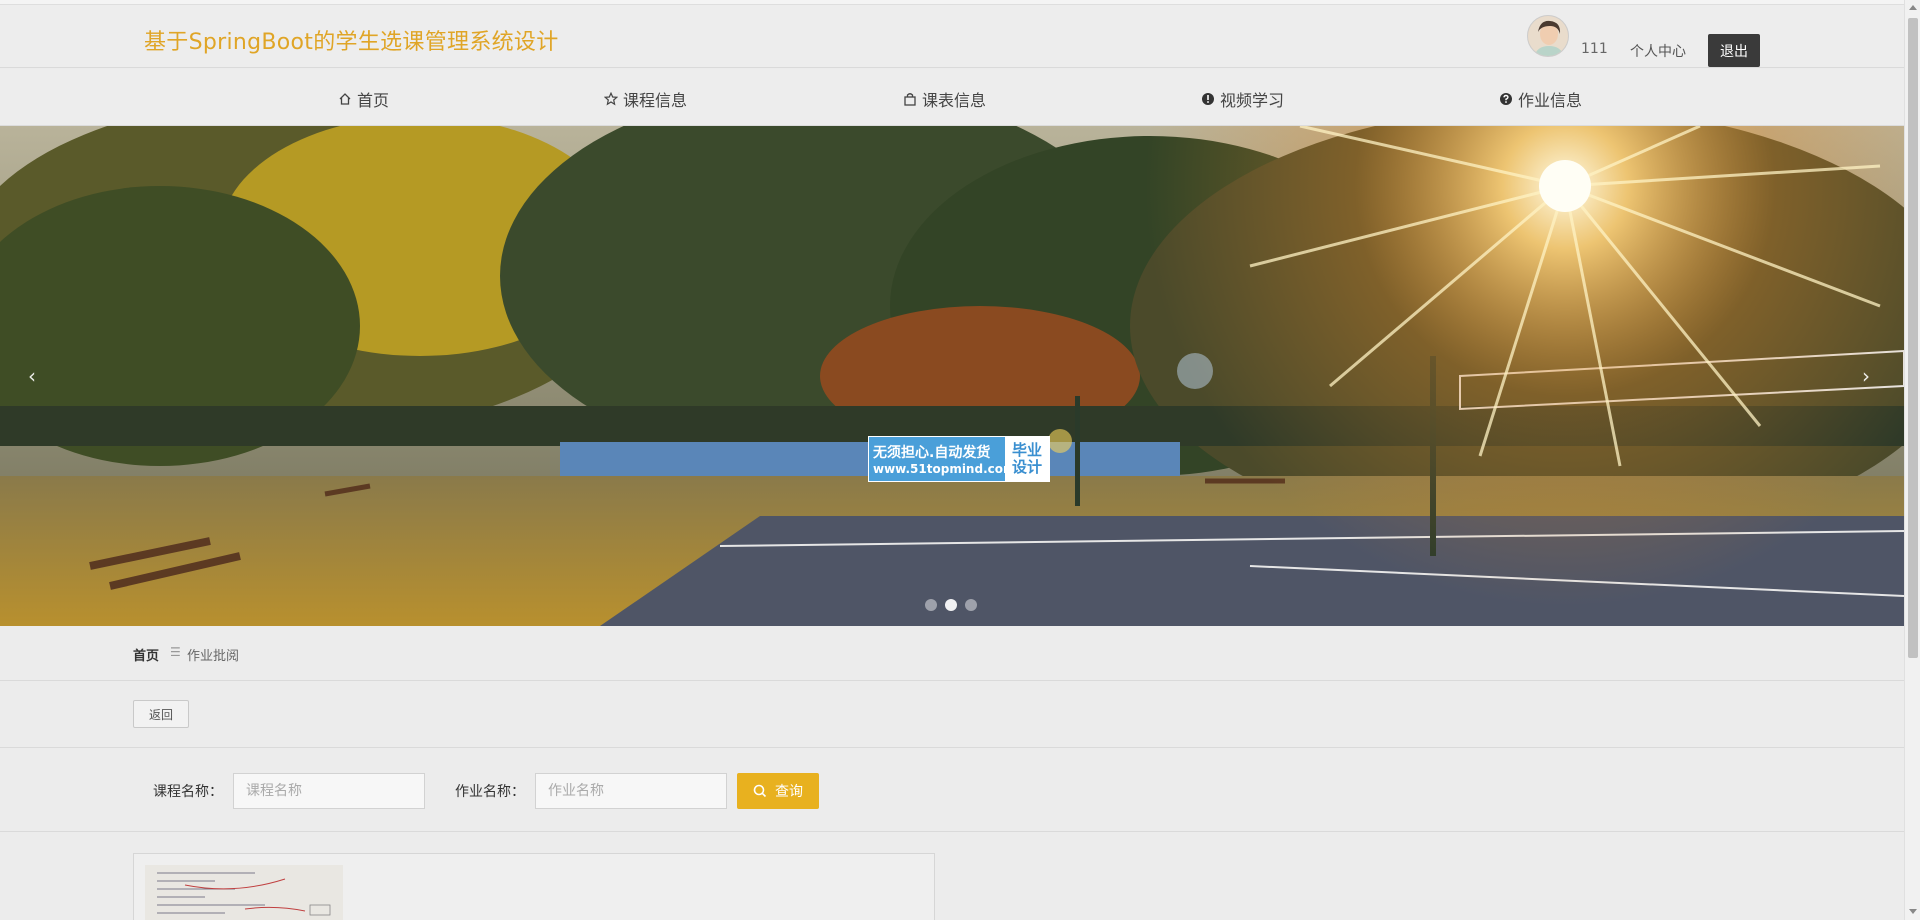  What do you see at coordinates (329, 791) in the screenshot?
I see `course-name-input` at bounding box center [329, 791].